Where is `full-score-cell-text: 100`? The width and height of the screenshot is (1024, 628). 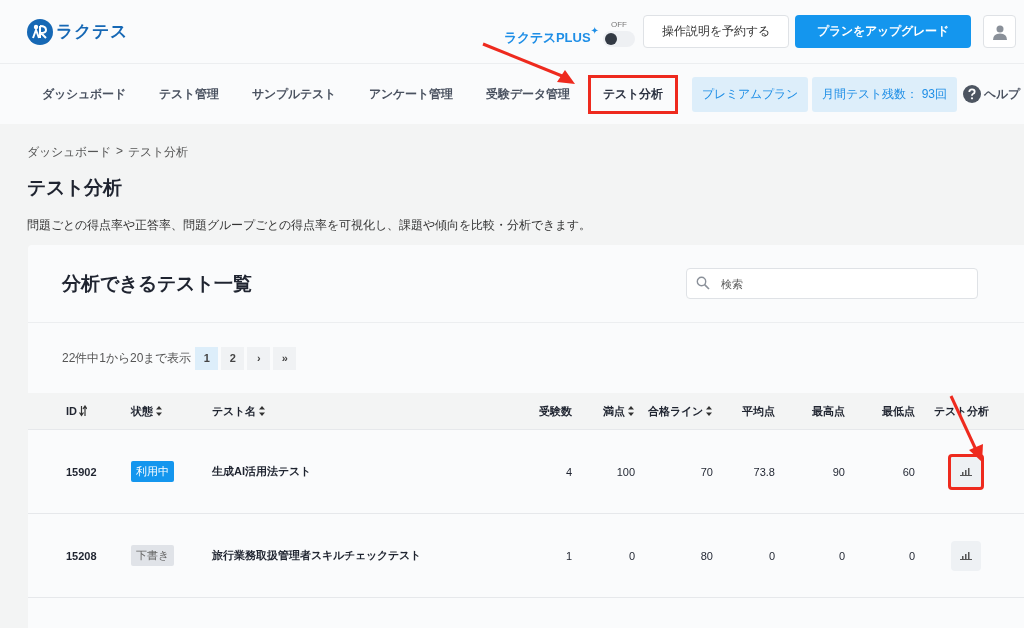 full-score-cell-text: 100 is located at coordinates (625, 471).